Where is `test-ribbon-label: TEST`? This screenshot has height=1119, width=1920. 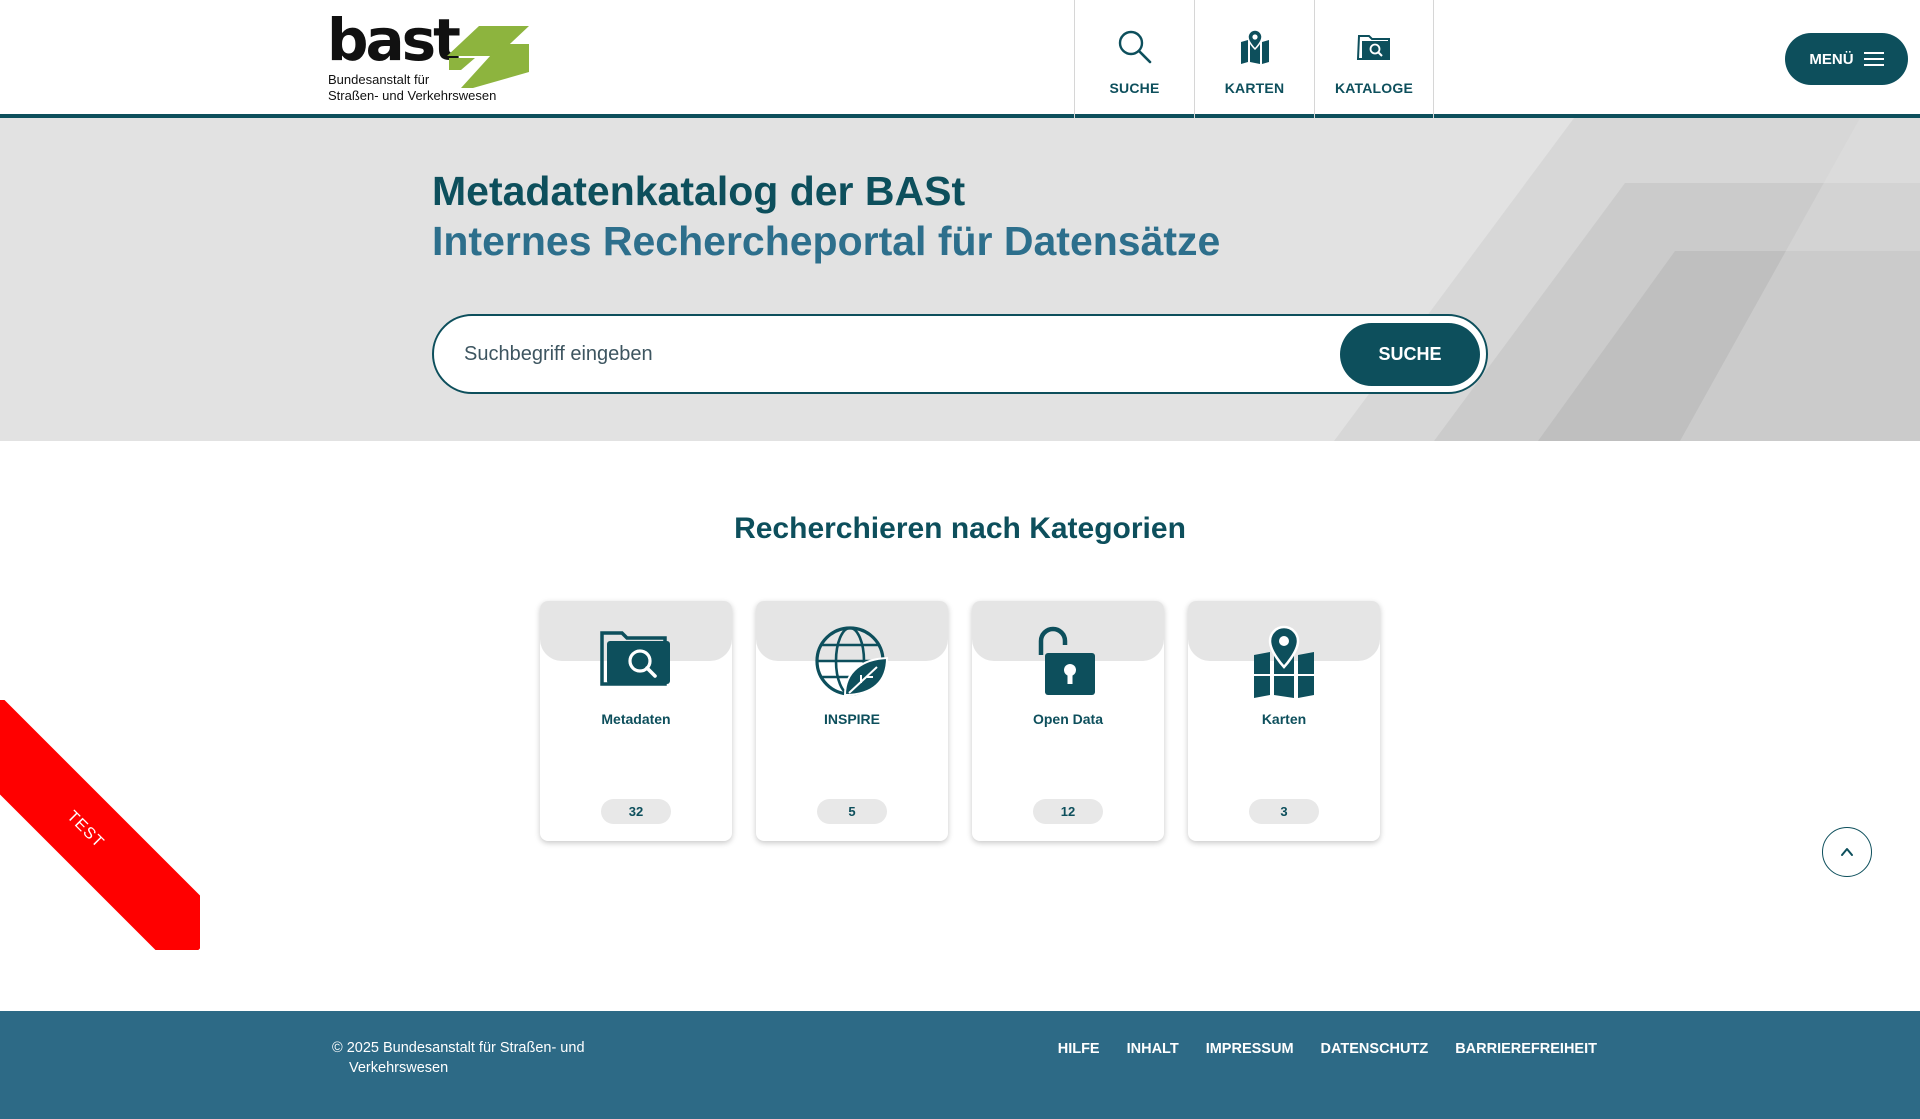 test-ribbon-label: TEST is located at coordinates (100, 825).